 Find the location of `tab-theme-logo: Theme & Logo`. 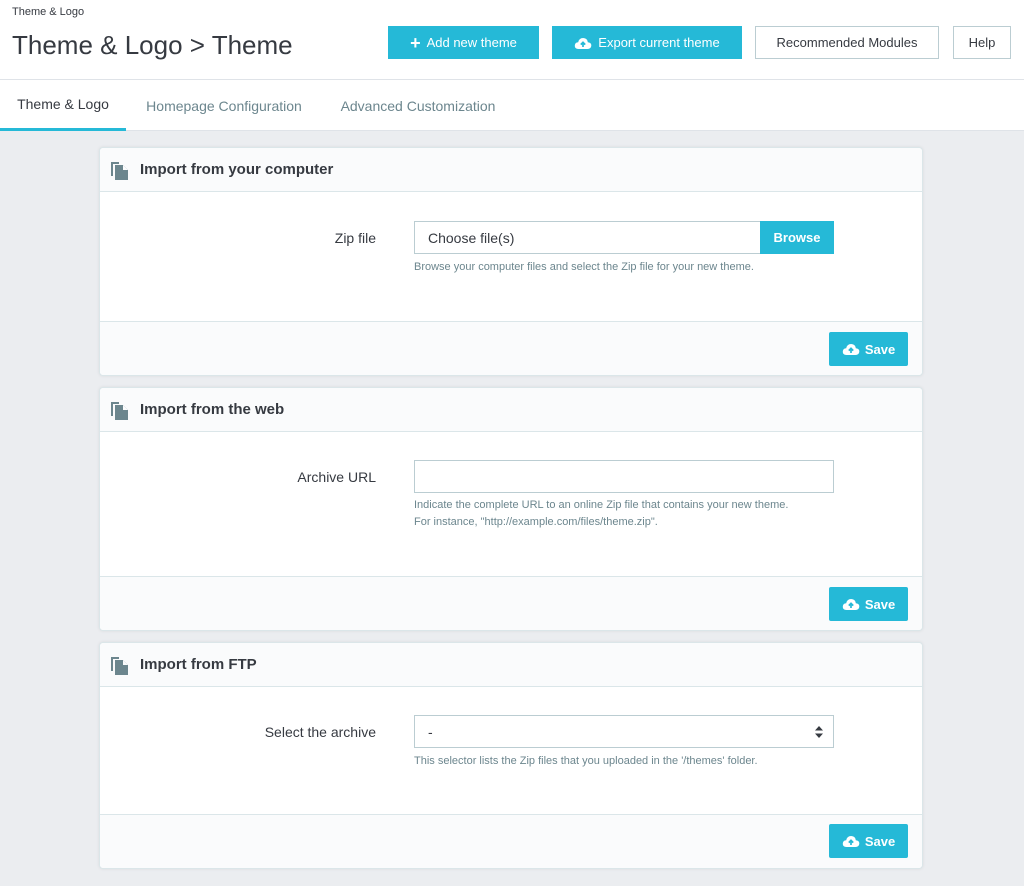

tab-theme-logo: Theme & Logo is located at coordinates (63, 105).